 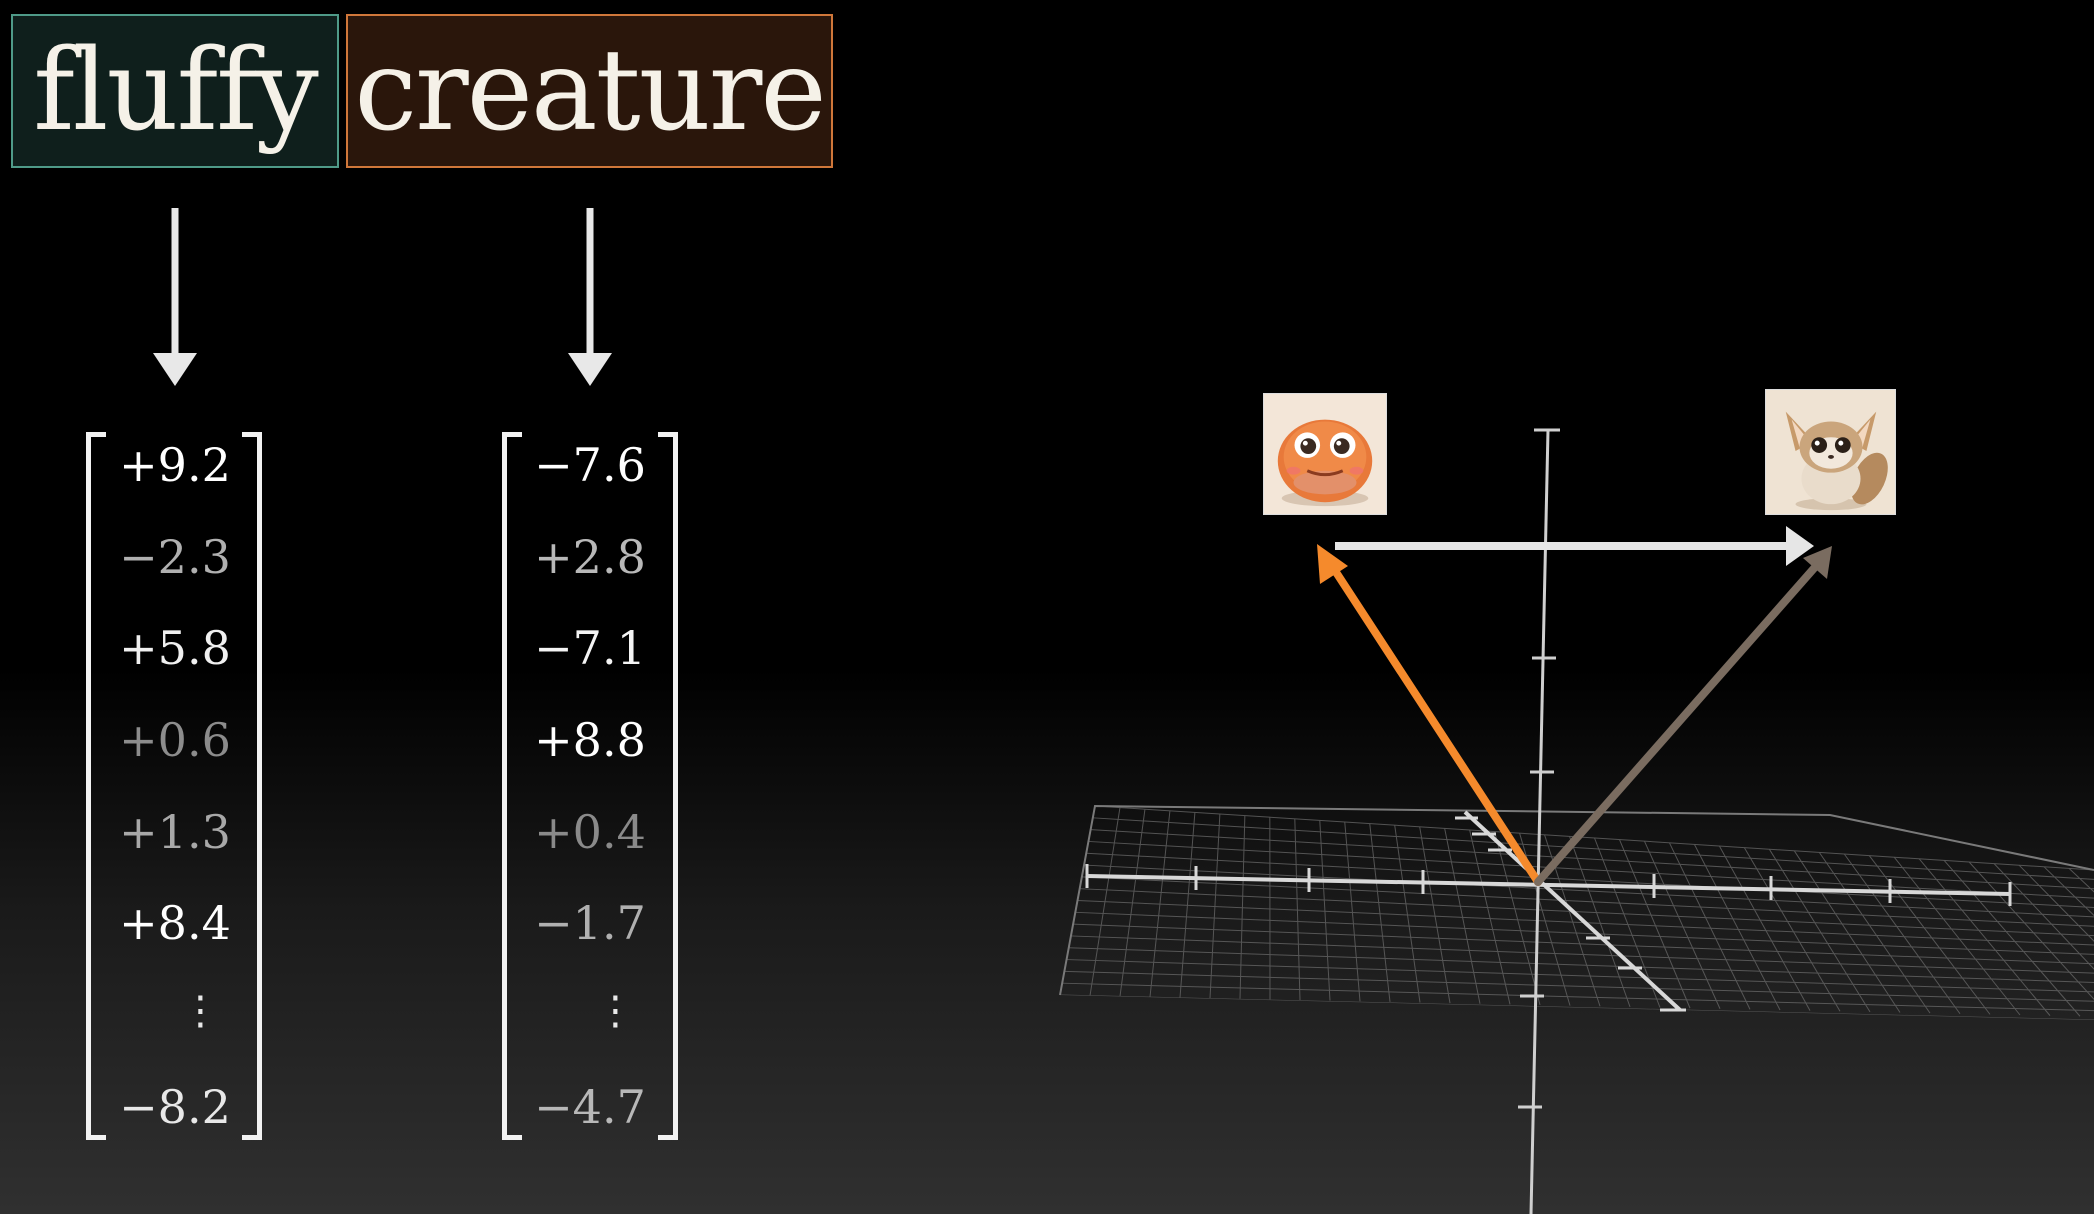 I want to click on orange-vector, so click(x=1429, y=715).